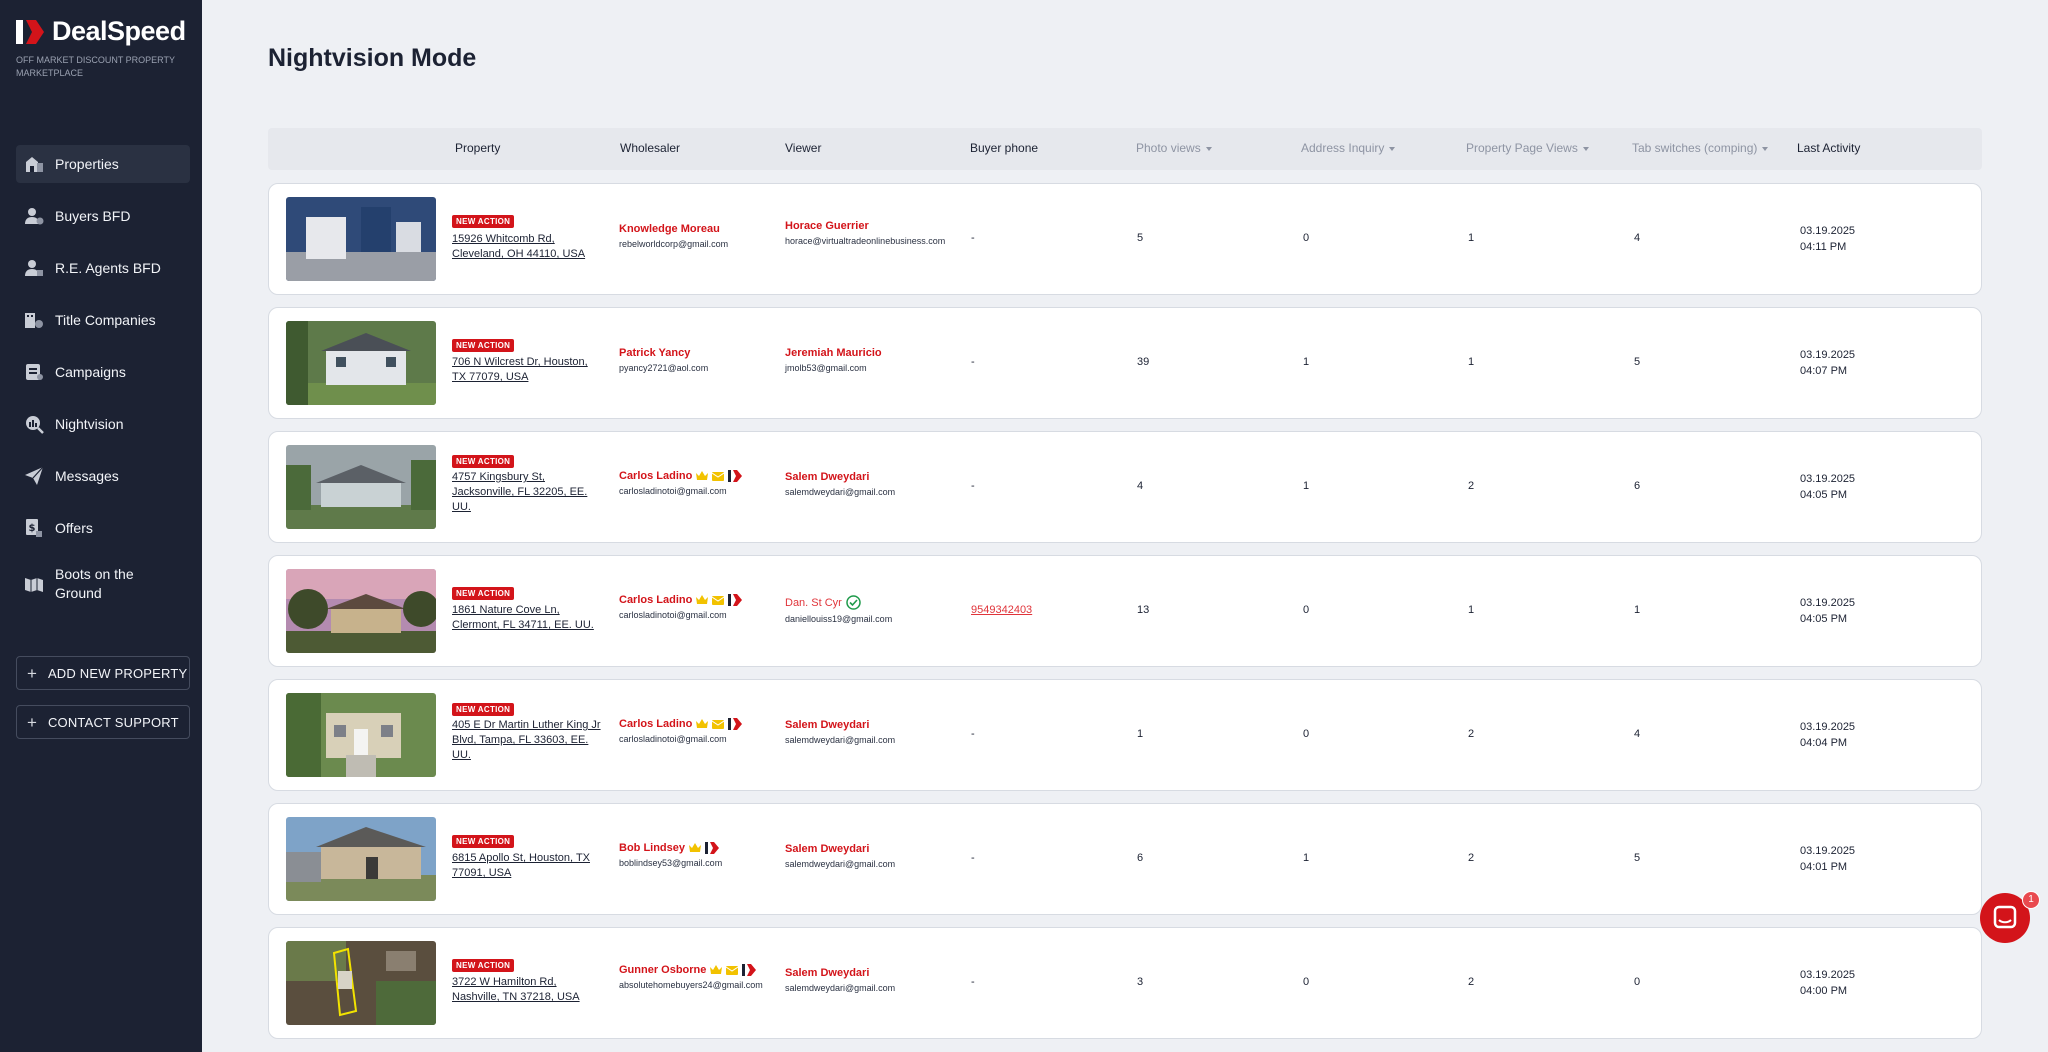 This screenshot has width=2048, height=1052. Describe the element at coordinates (853, 602) in the screenshot. I see `verified-check-icon` at that location.